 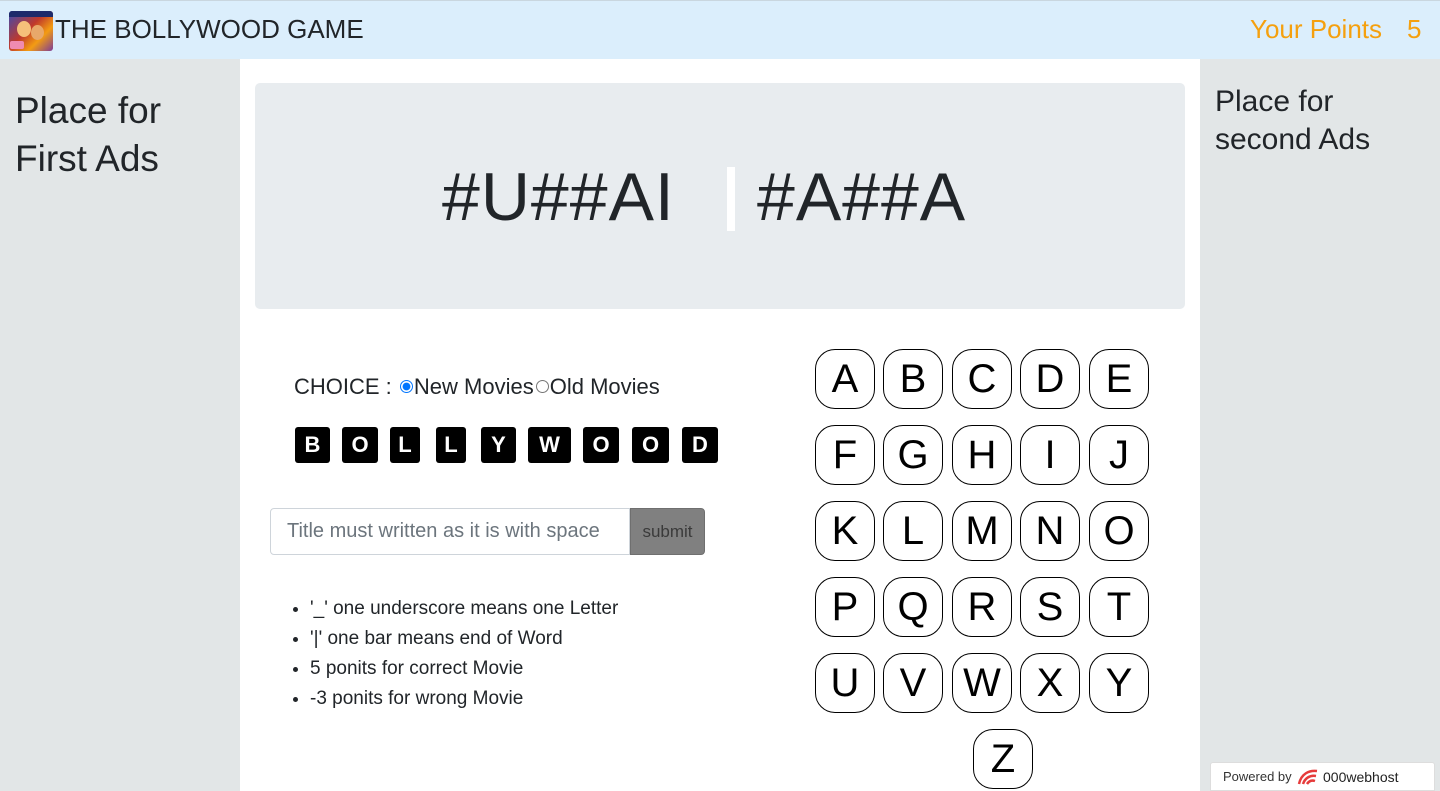 What do you see at coordinates (982, 607) in the screenshot?
I see `key-r: R` at bounding box center [982, 607].